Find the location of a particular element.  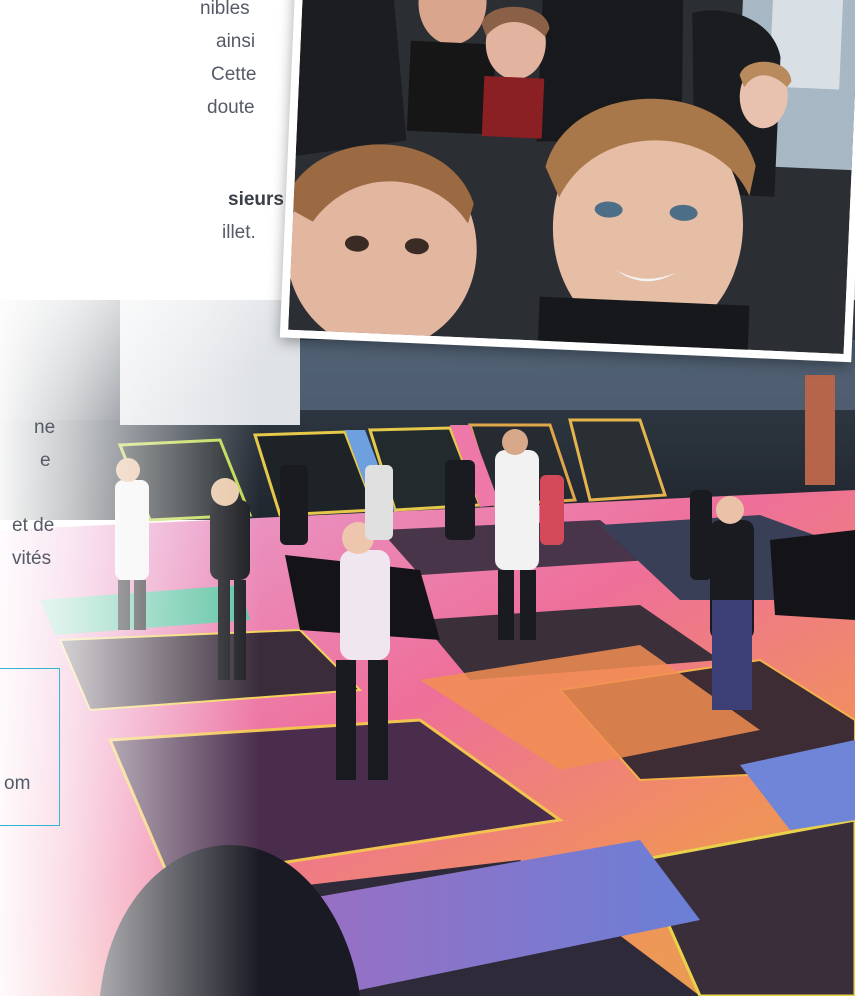

info-box-text: om is located at coordinates (17, 783).